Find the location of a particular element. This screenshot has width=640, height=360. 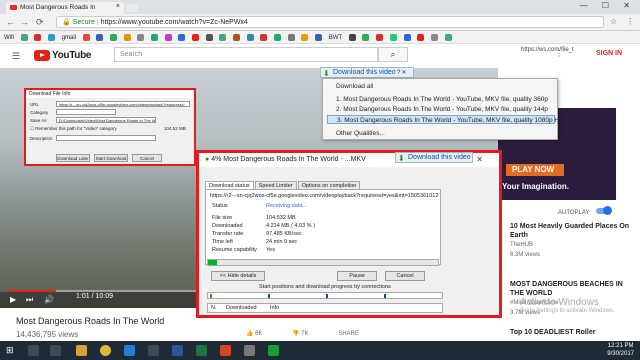

download-later-button: Download Later is located at coordinates (73, 158).